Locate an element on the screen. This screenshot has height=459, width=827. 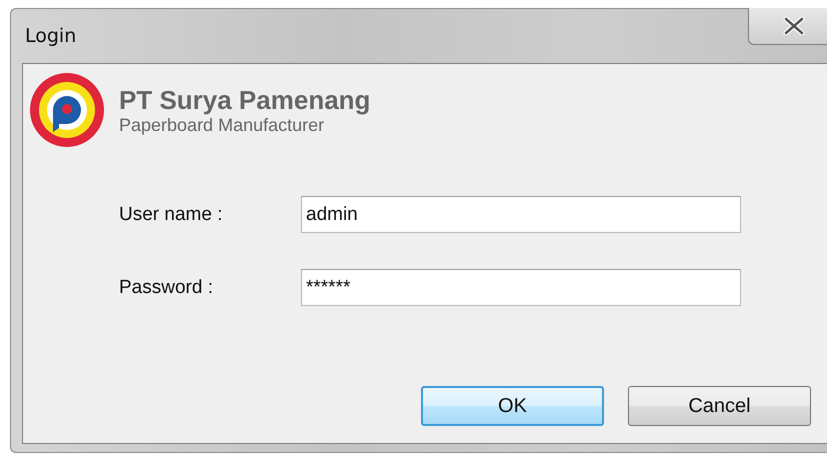
field-label: User name : is located at coordinates (171, 215).